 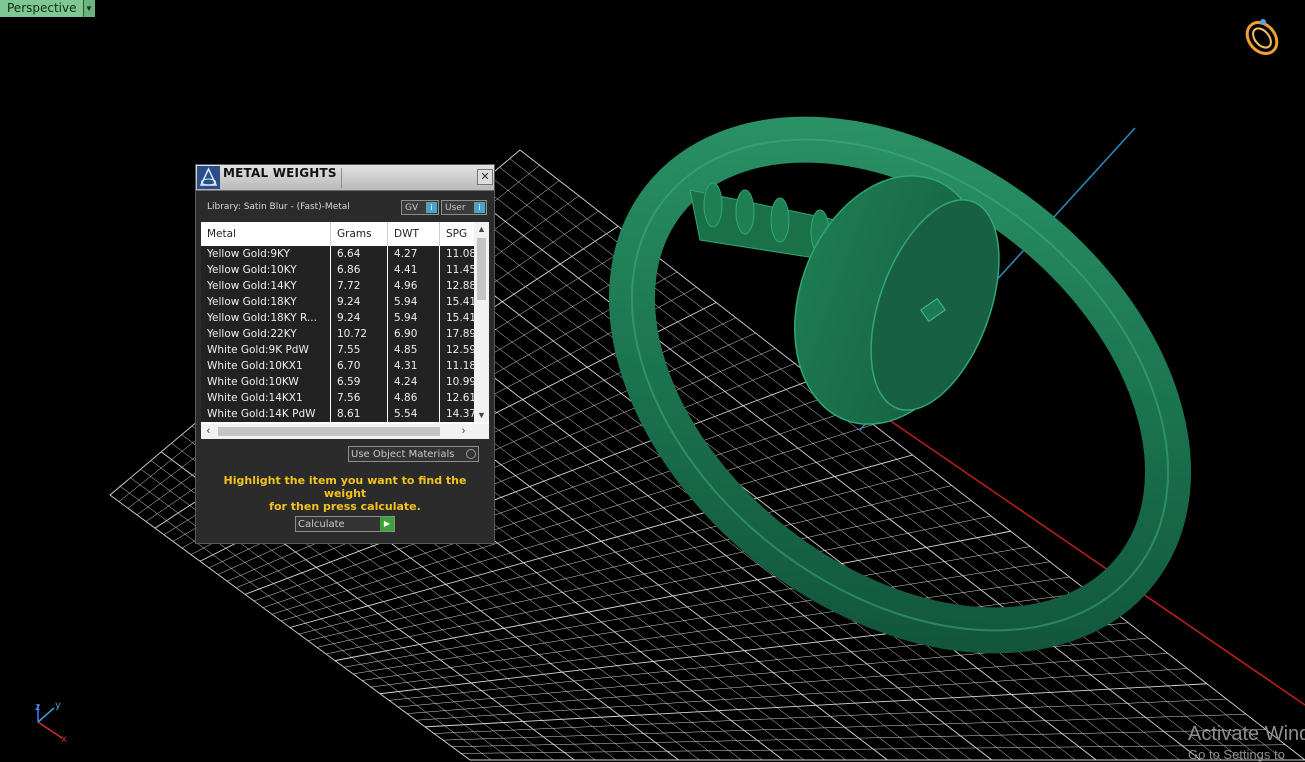 What do you see at coordinates (64, 739) in the screenshot?
I see `axis-x-label: x` at bounding box center [64, 739].